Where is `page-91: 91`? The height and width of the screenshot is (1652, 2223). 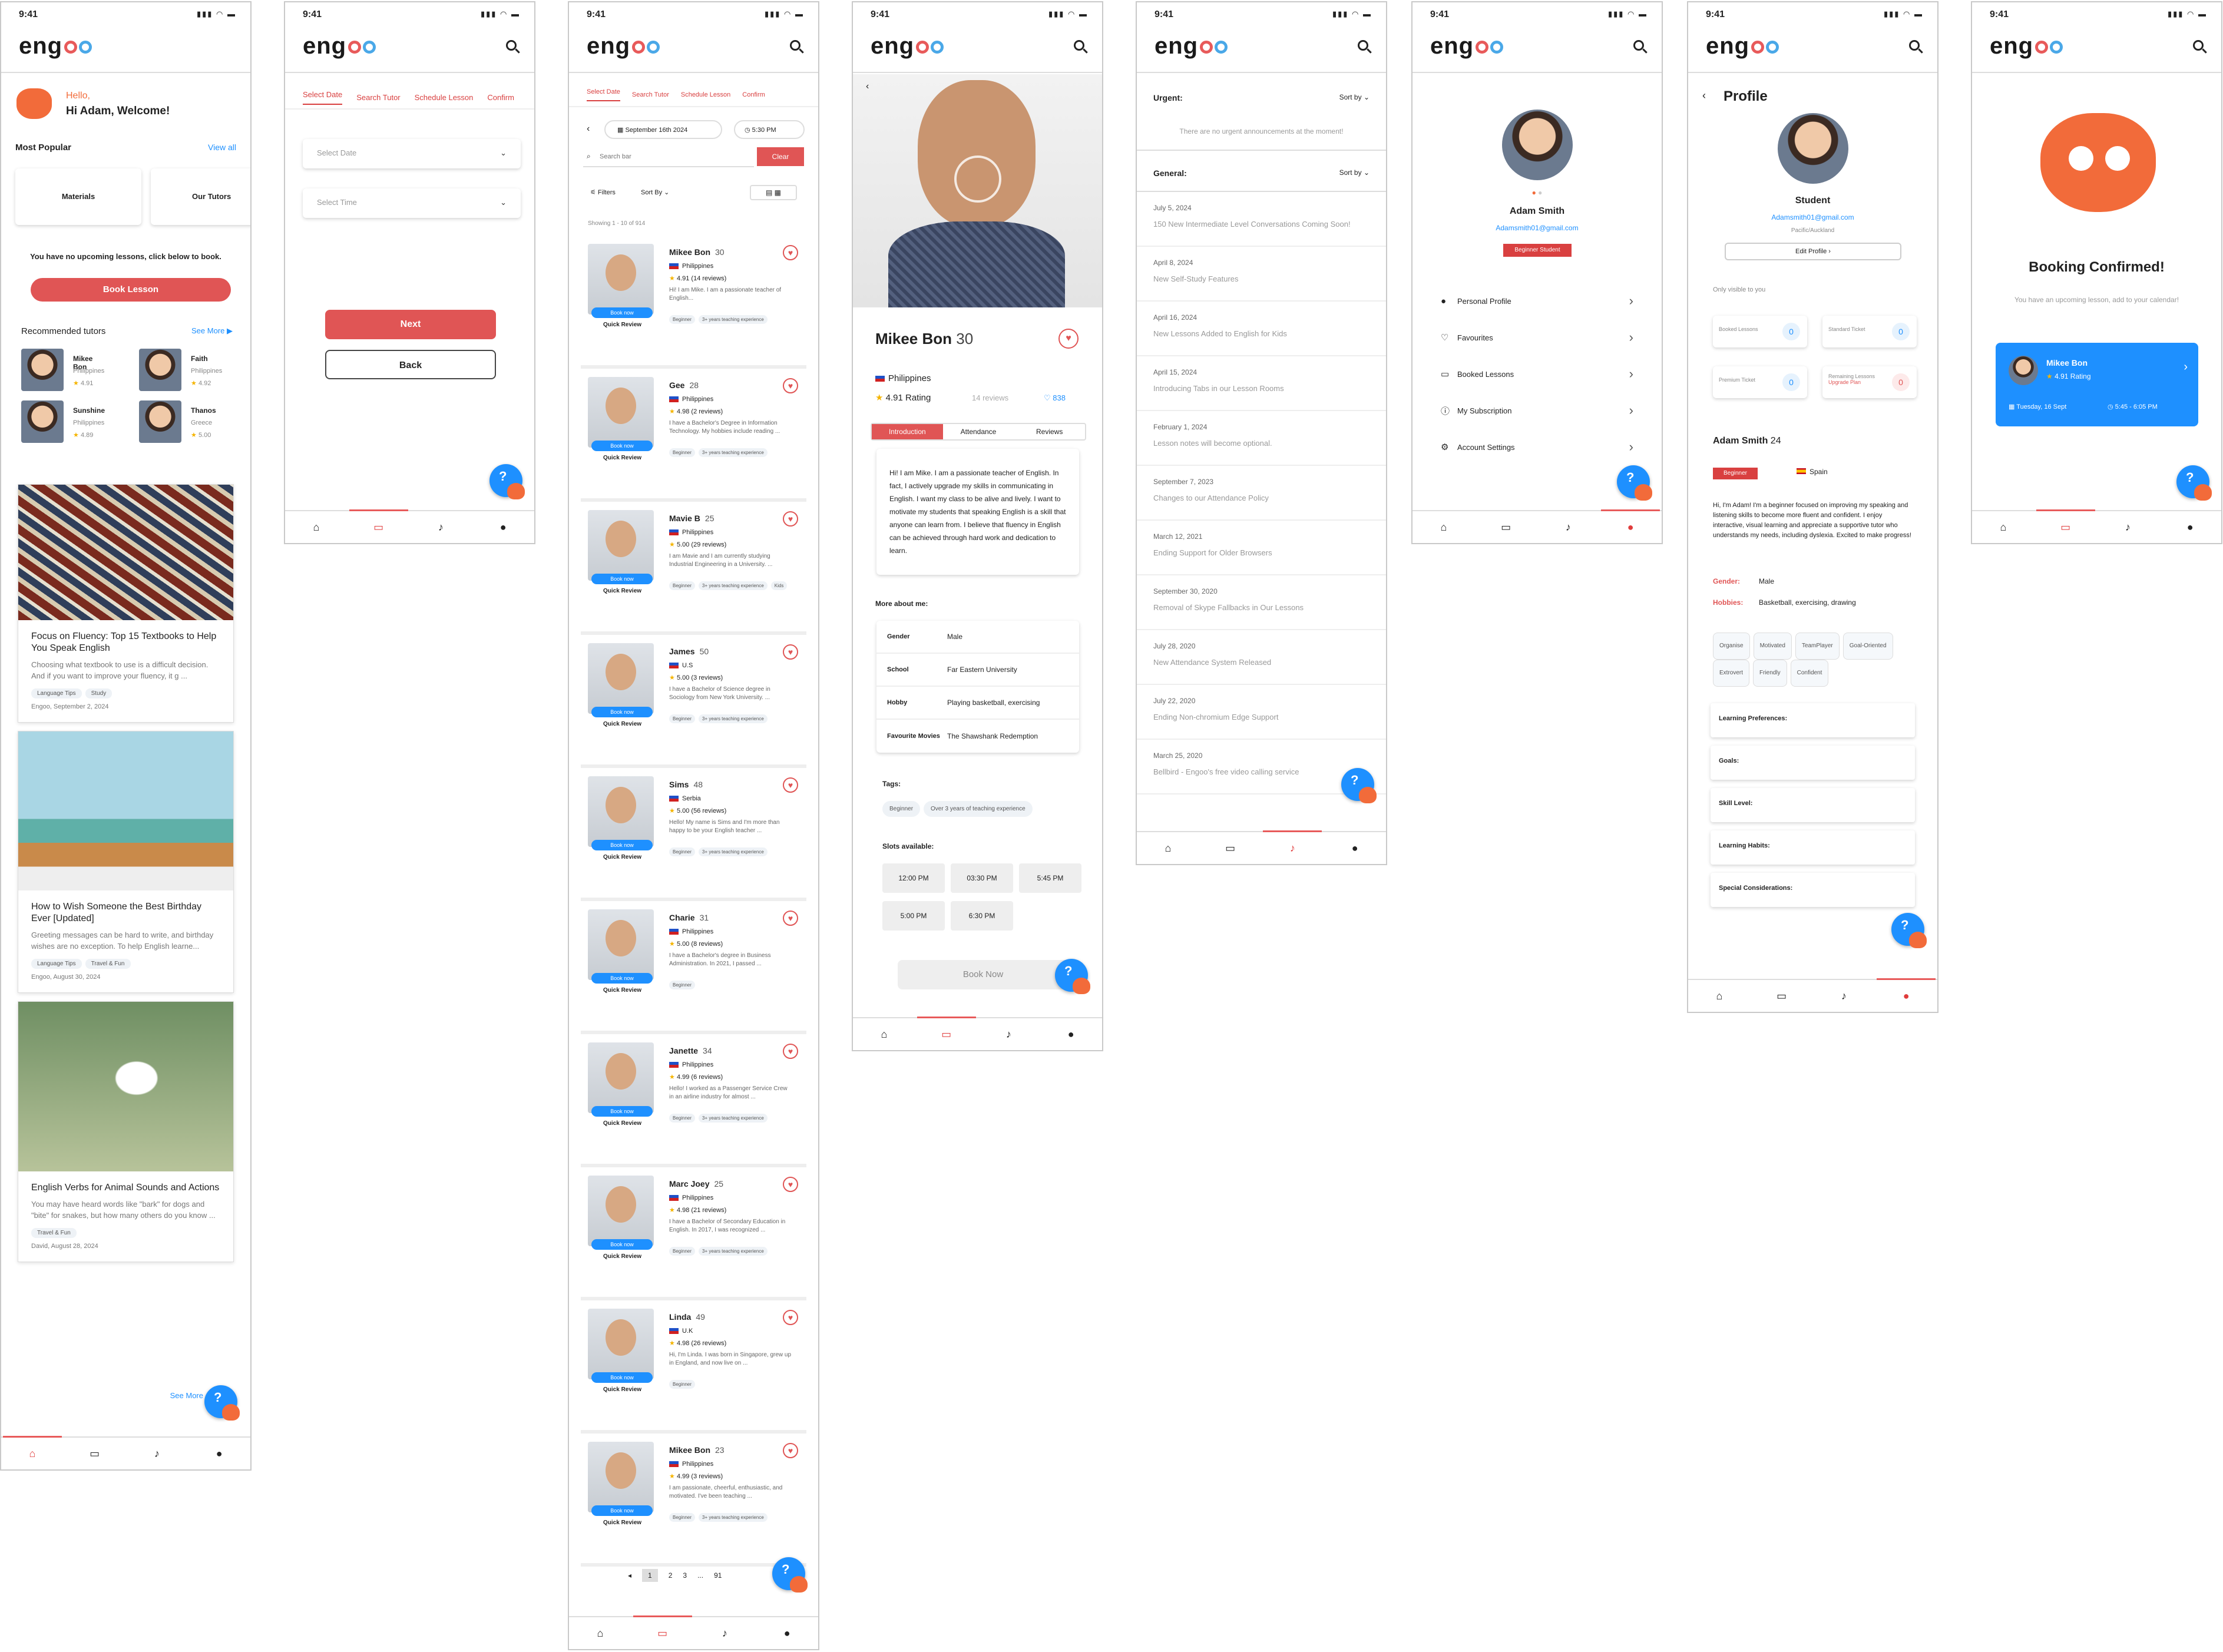 page-91: 91 is located at coordinates (718, 1576).